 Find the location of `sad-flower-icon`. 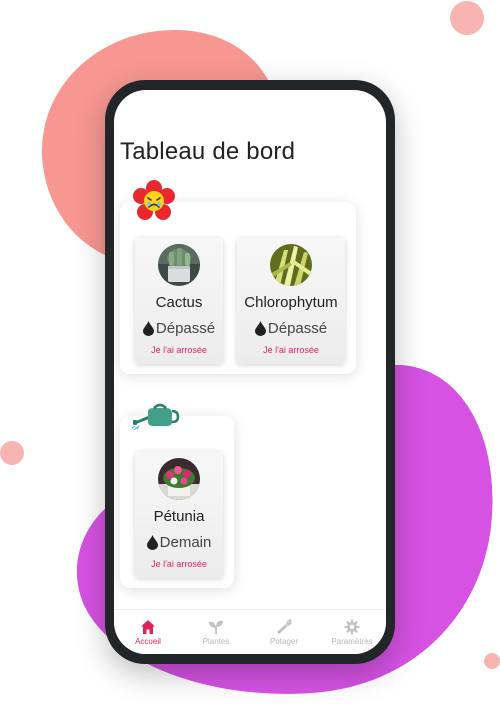

sad-flower-icon is located at coordinates (154, 200).